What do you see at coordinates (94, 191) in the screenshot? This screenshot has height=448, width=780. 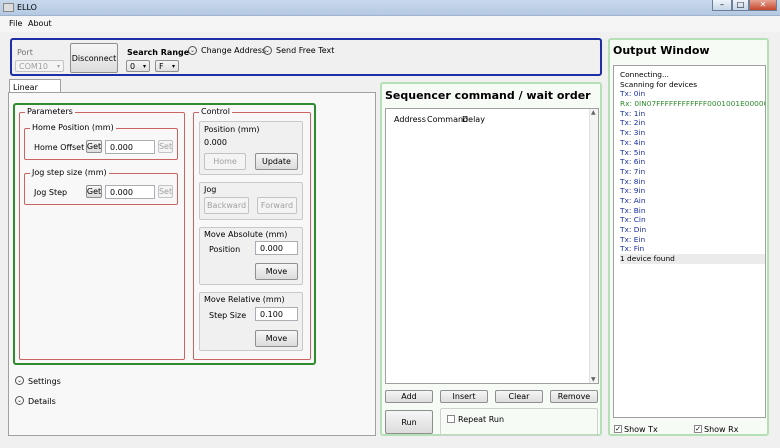 I see `jog-get-button: Get` at bounding box center [94, 191].